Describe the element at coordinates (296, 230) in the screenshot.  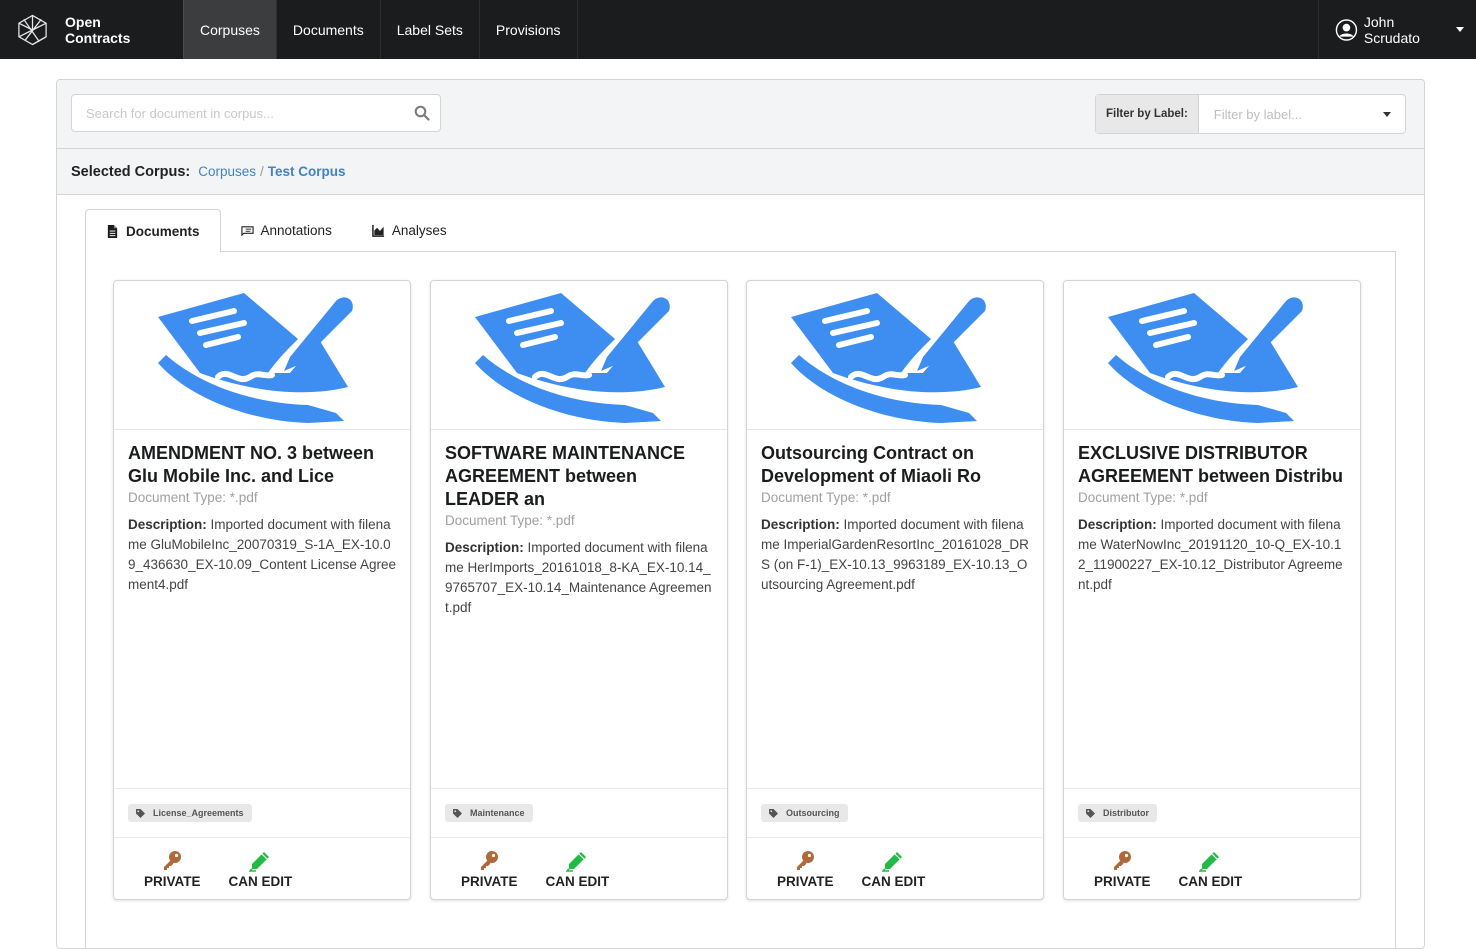
I see `tab-annotations-label: Annotations` at that location.